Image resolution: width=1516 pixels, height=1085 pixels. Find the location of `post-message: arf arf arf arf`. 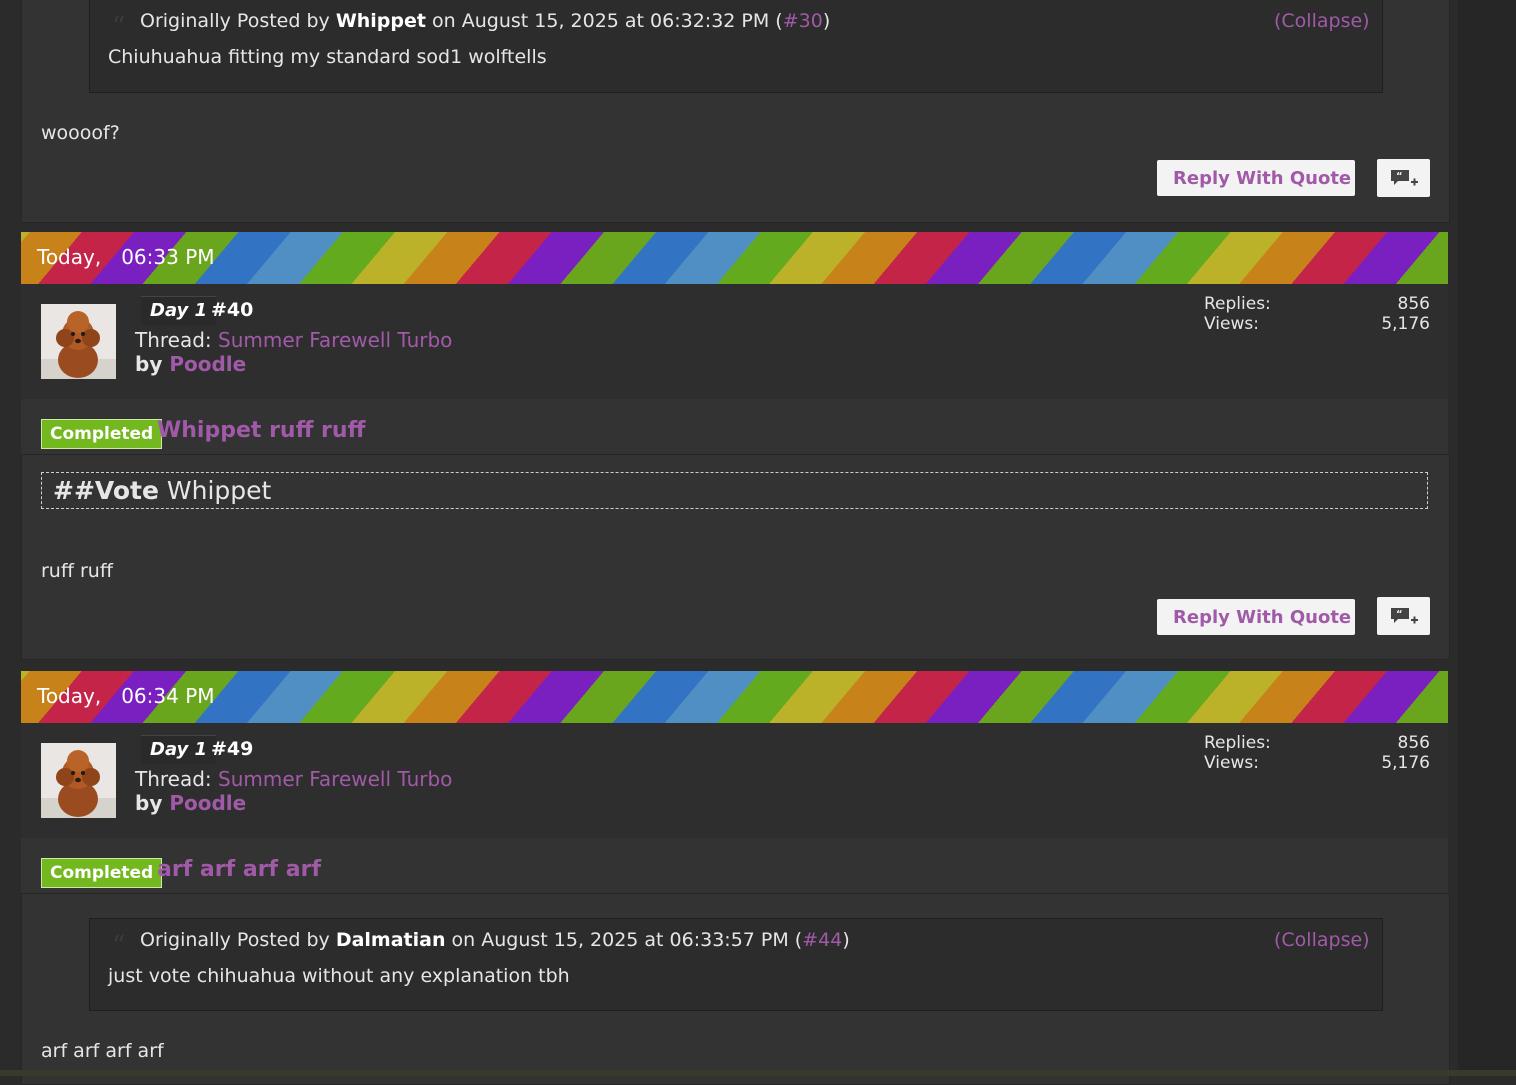

post-message: arf arf arf arf is located at coordinates (102, 1051).